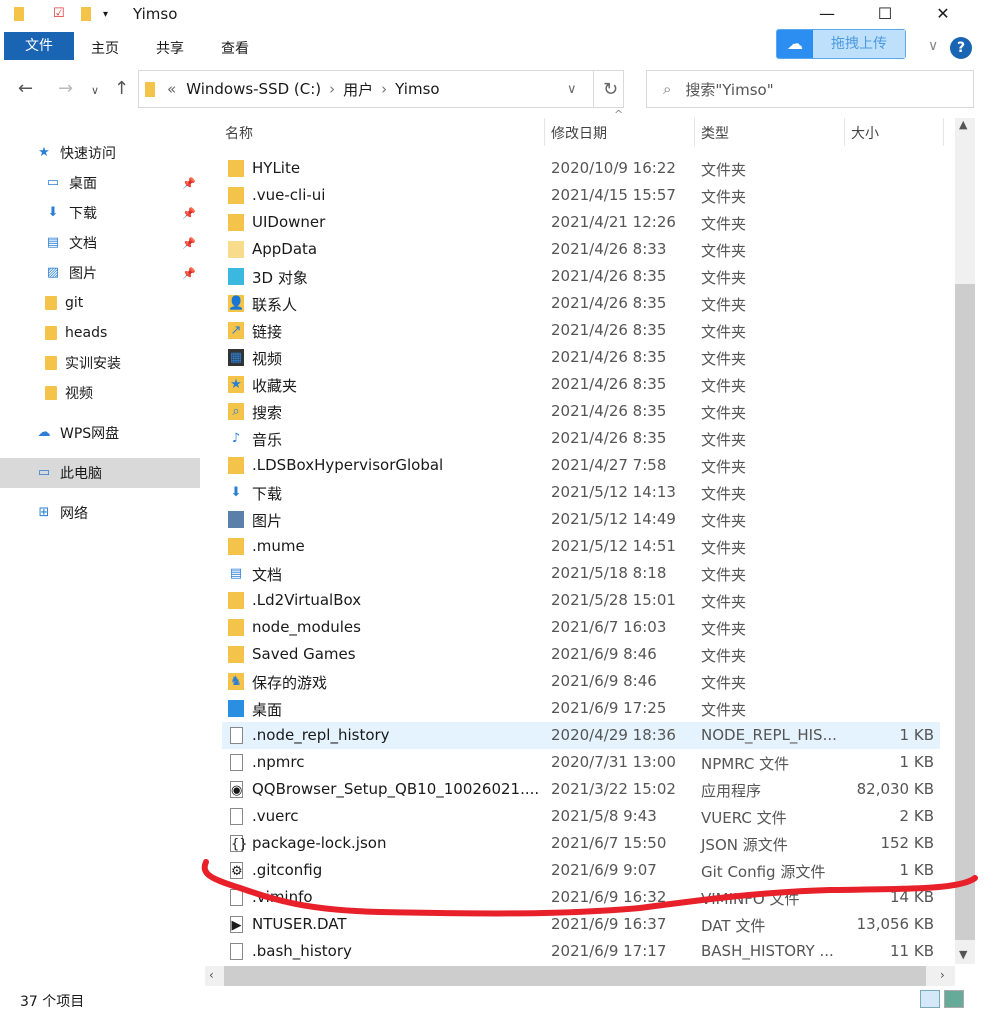  Describe the element at coordinates (581, 249) in the screenshot. I see `file-row: AppData 2021/4/26 8:33 文件夹` at that location.